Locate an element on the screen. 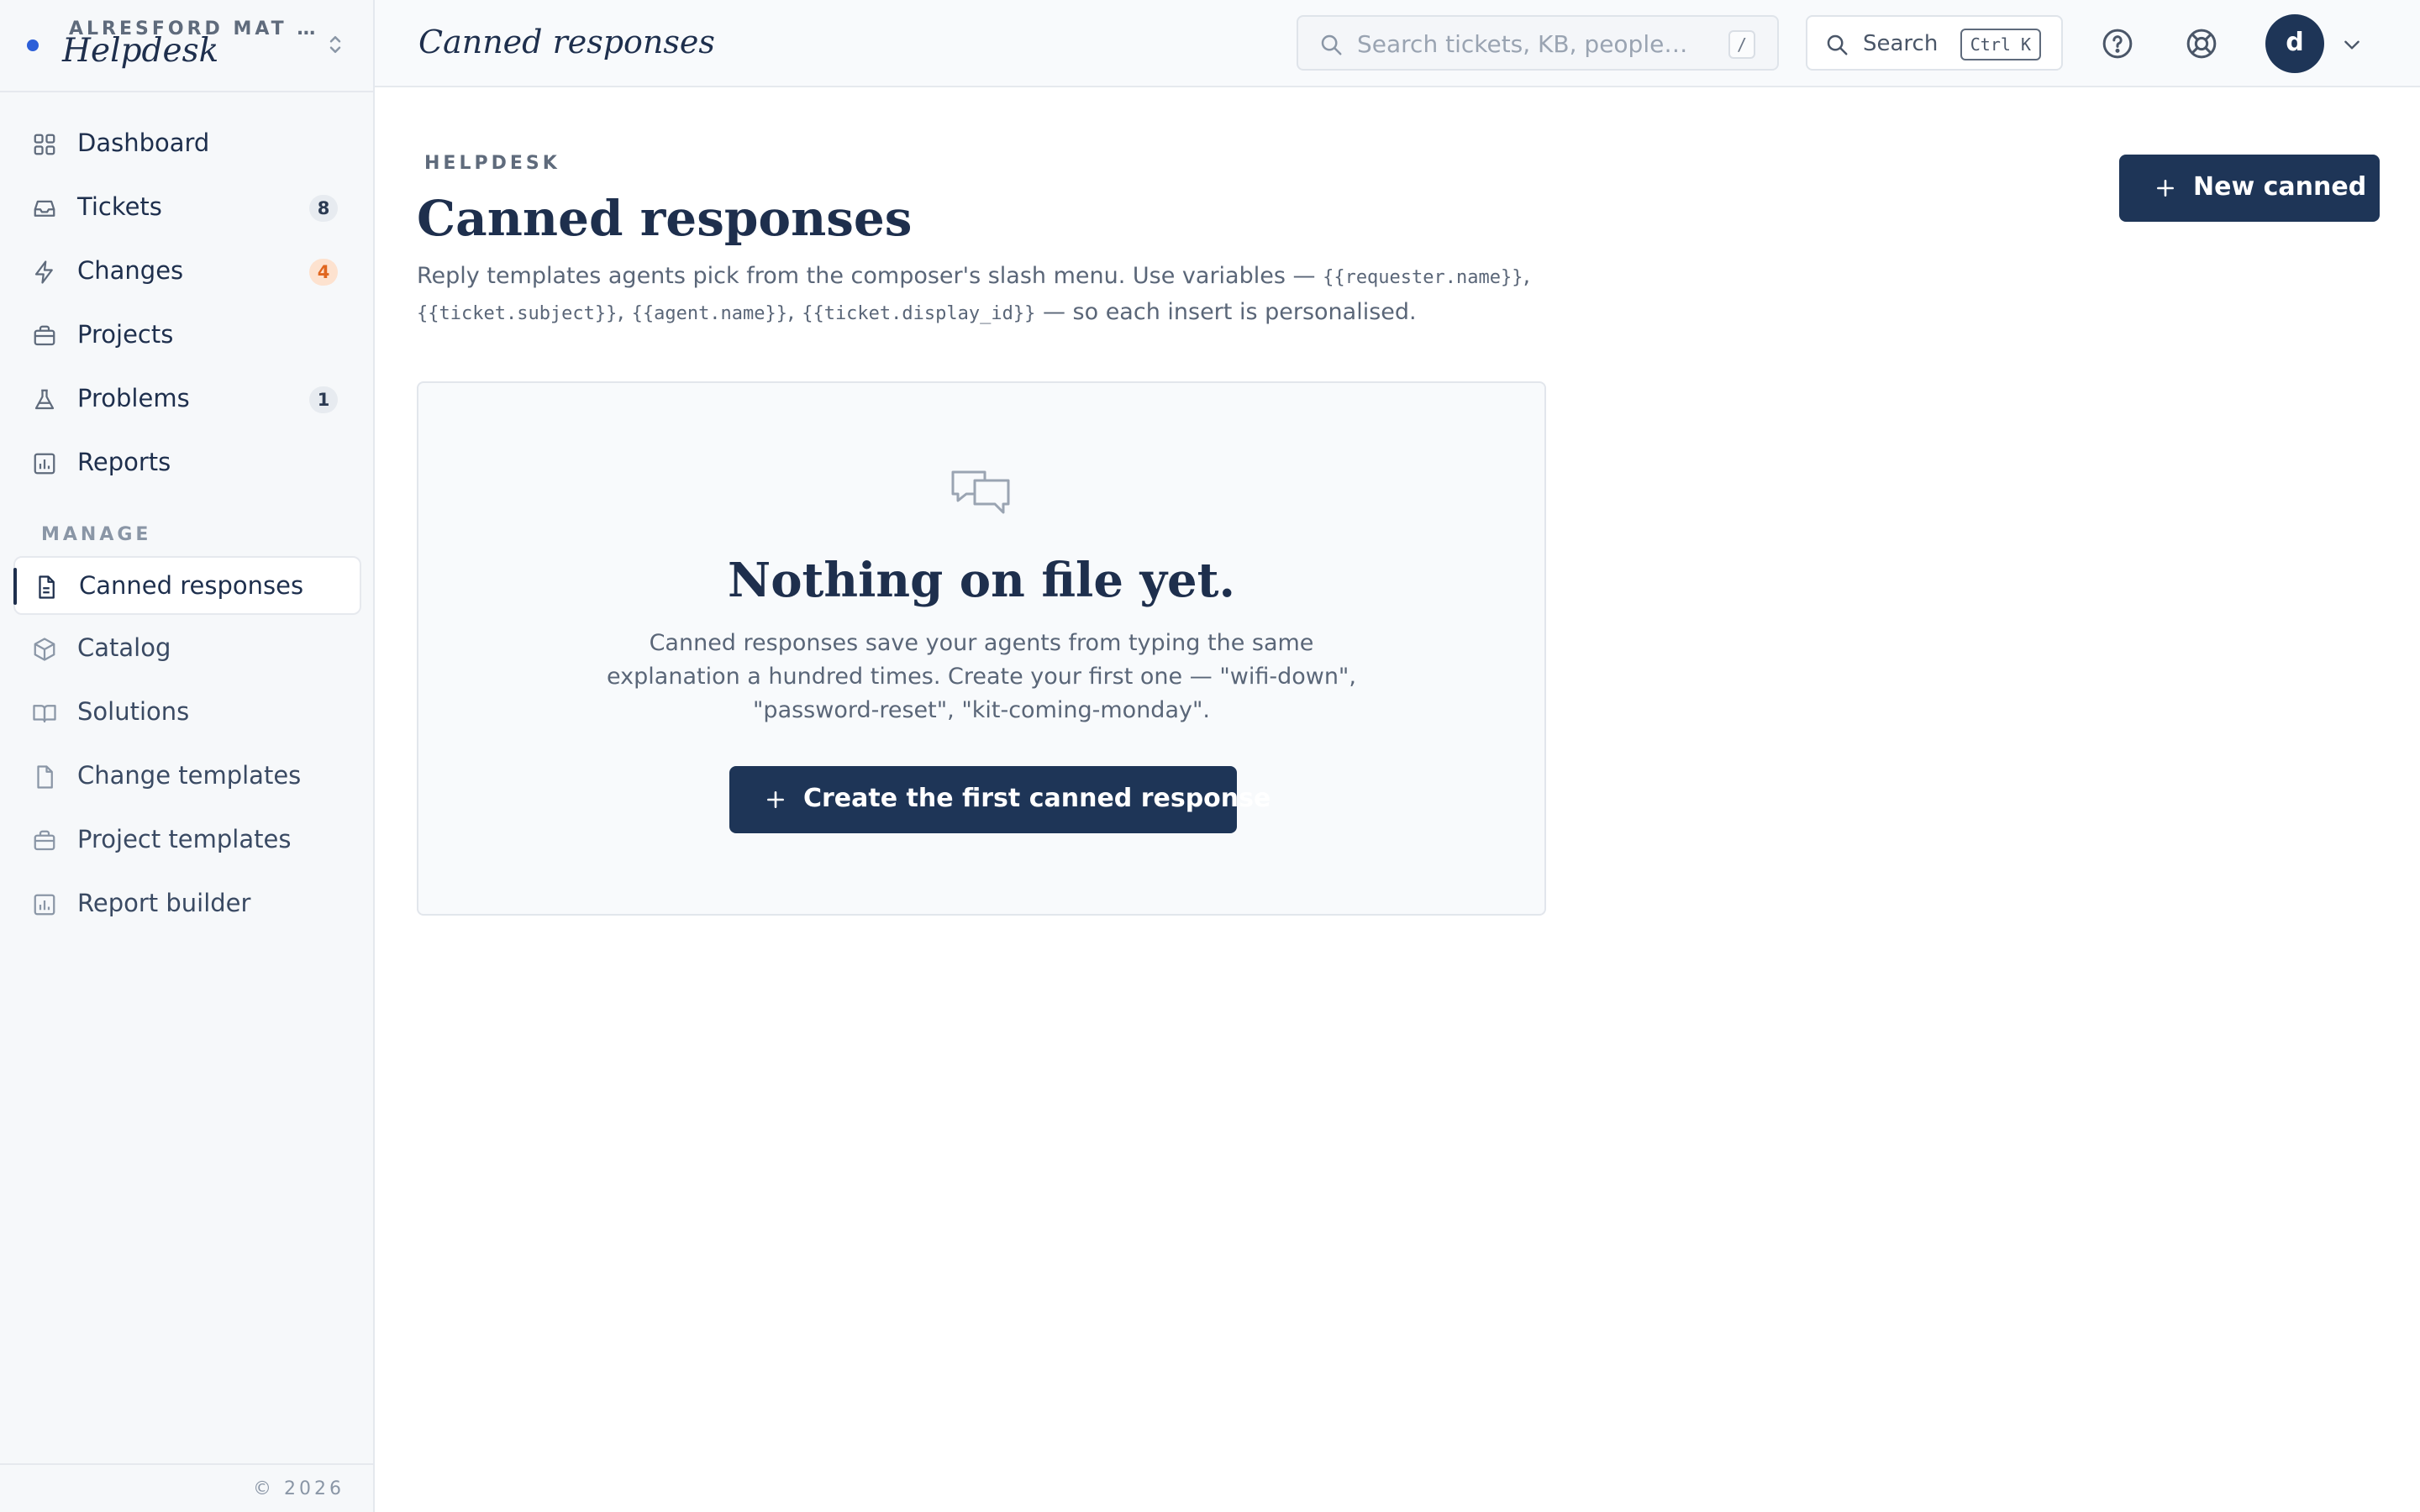 Image resolution: width=2420 pixels, height=1512 pixels. sidebar-item-change-templates: Change templates is located at coordinates (187, 777).